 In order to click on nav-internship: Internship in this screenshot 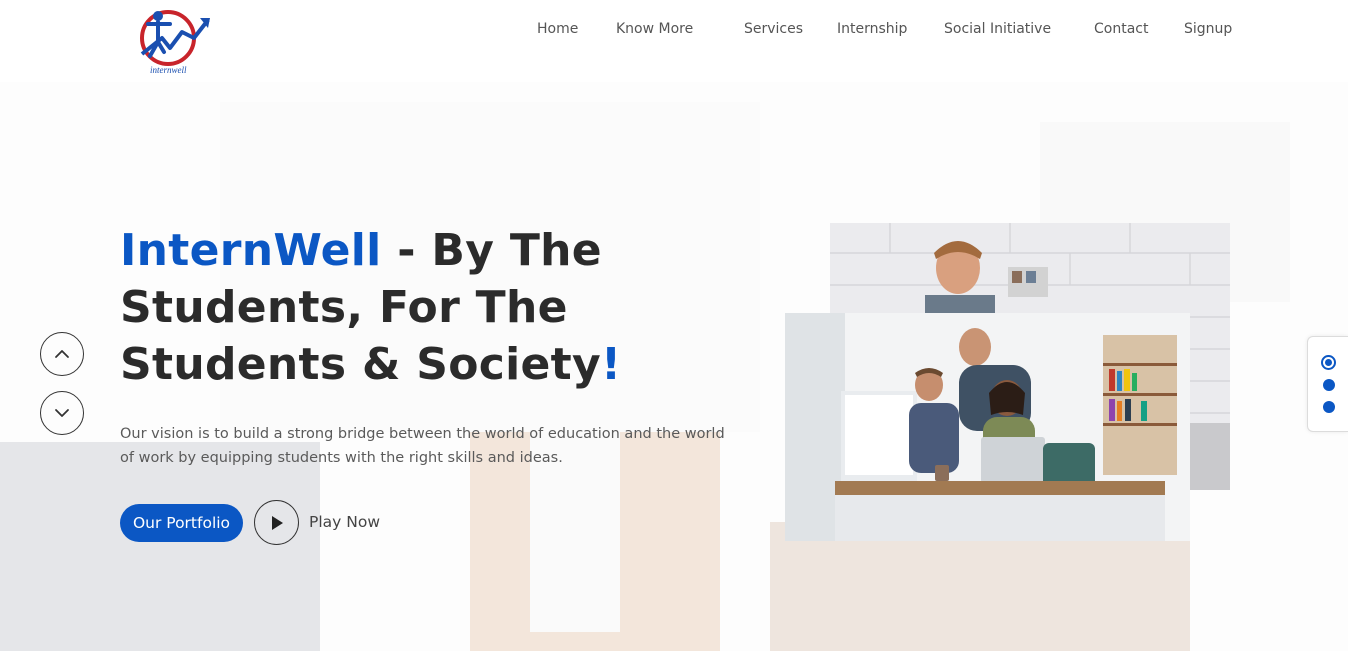, I will do `click(872, 29)`.